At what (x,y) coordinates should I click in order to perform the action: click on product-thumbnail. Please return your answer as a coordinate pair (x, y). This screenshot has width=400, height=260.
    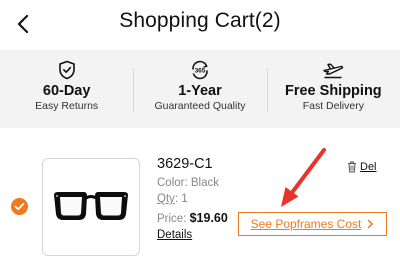
    Looking at the image, I should click on (91, 207).